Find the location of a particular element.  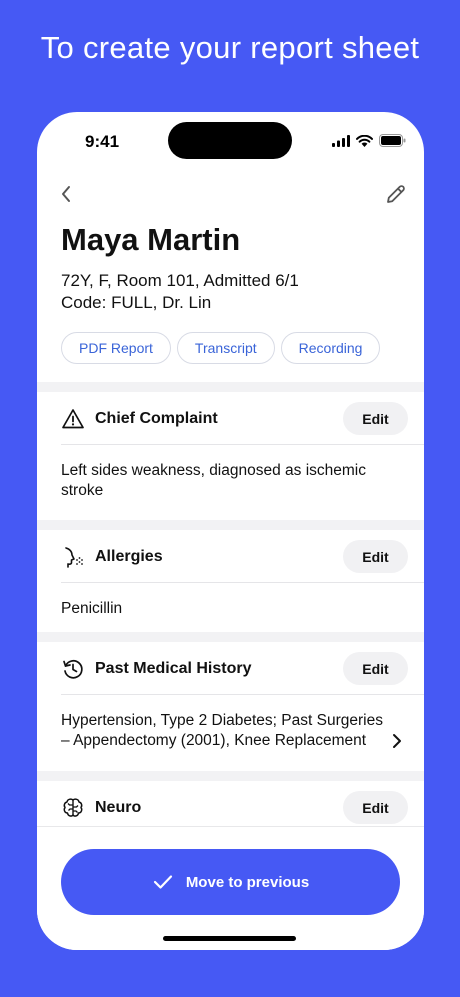

chip-row: PDF Report Transcript Recording is located at coordinates (221, 348).